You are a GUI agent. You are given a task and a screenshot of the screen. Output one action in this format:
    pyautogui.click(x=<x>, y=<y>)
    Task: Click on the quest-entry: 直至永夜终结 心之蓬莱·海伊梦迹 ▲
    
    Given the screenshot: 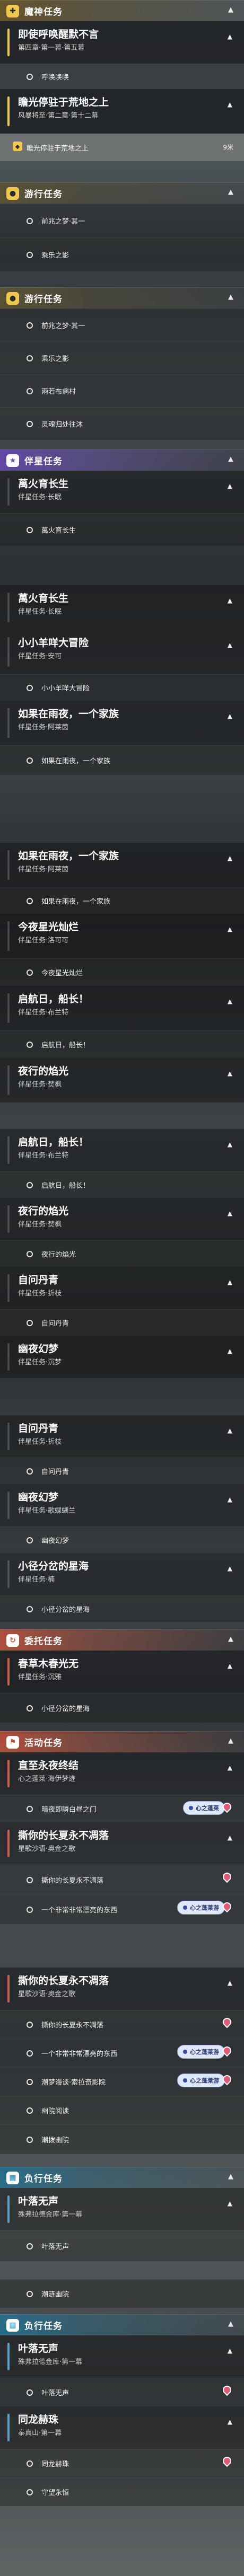 What is the action you would take?
    pyautogui.click(x=122, y=1773)
    